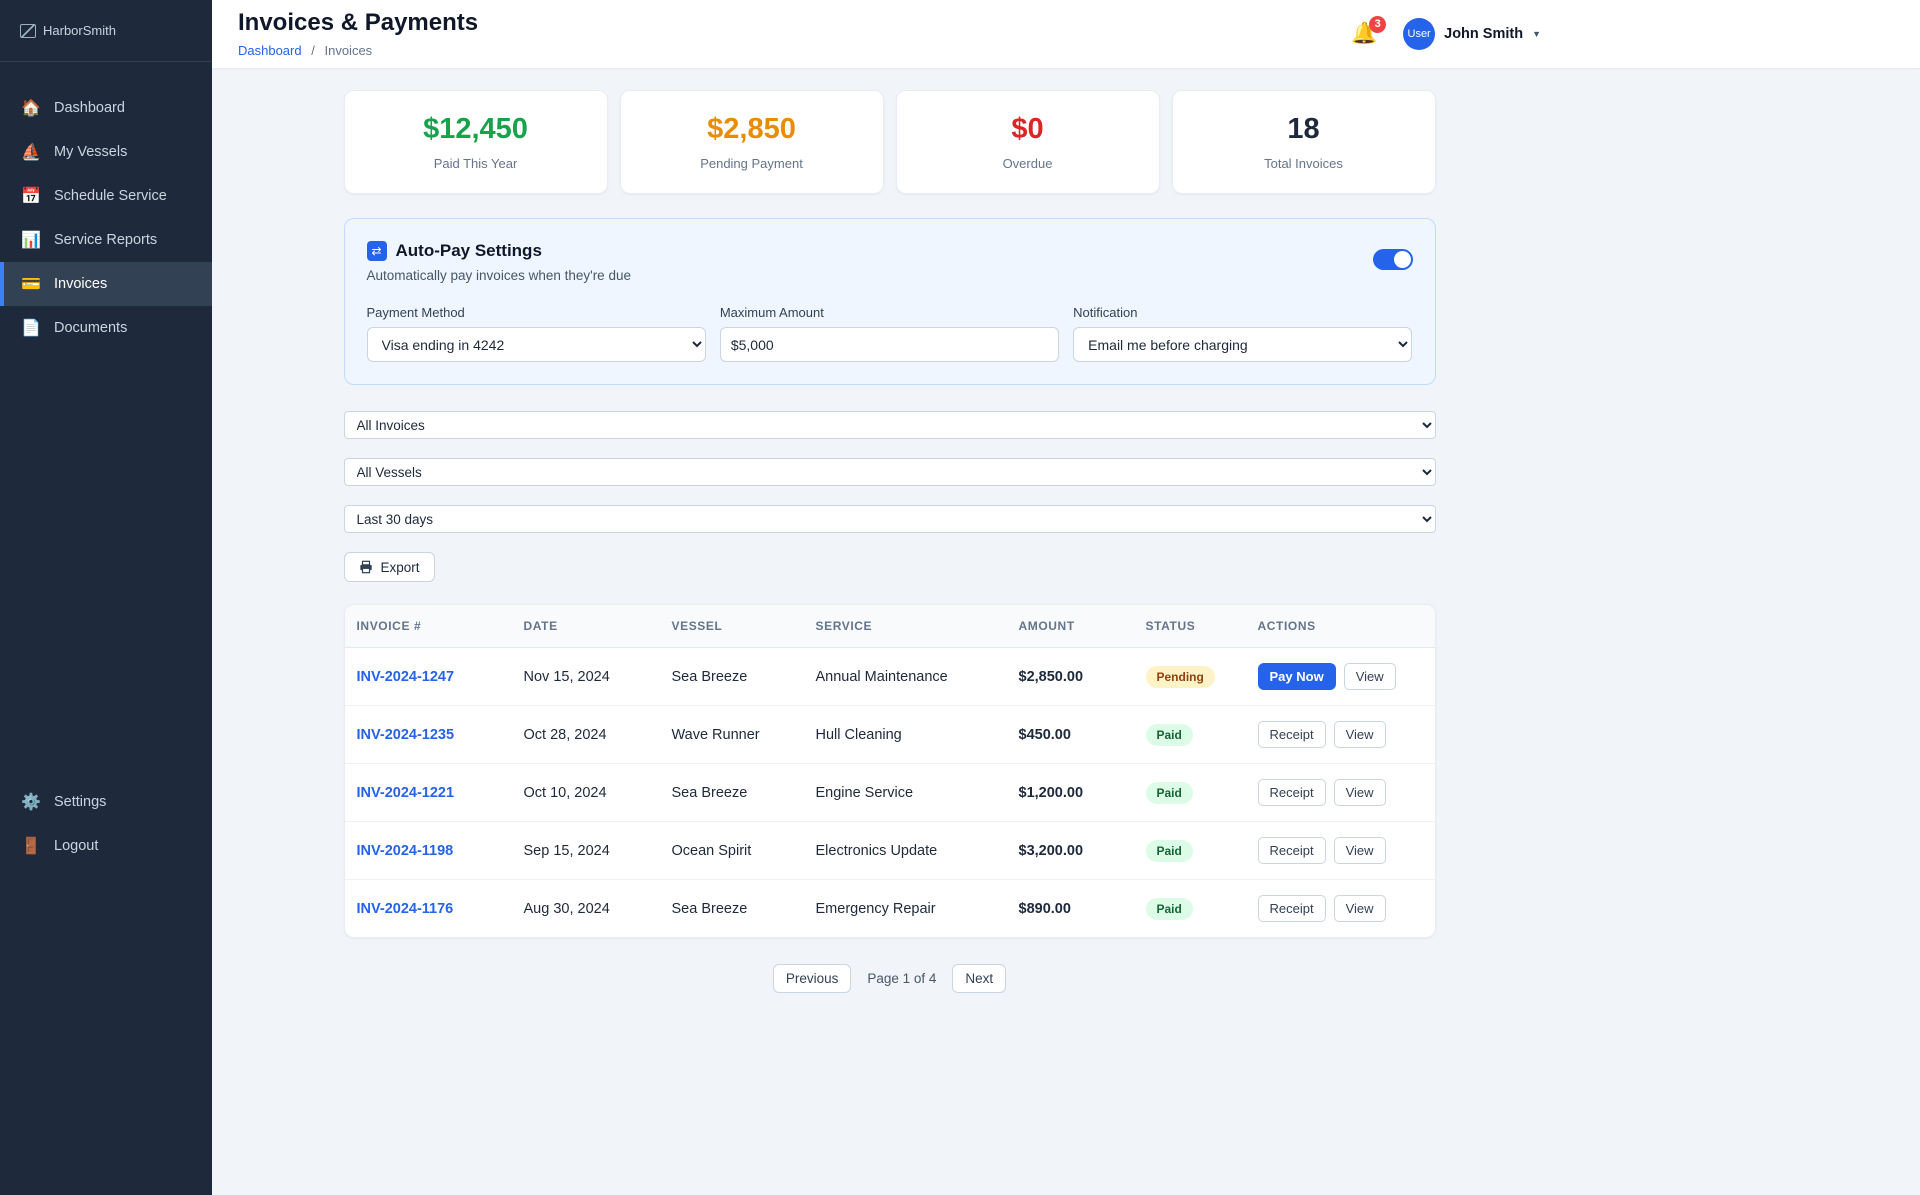  Describe the element at coordinates (365, 567) in the screenshot. I see `printer-icon` at that location.